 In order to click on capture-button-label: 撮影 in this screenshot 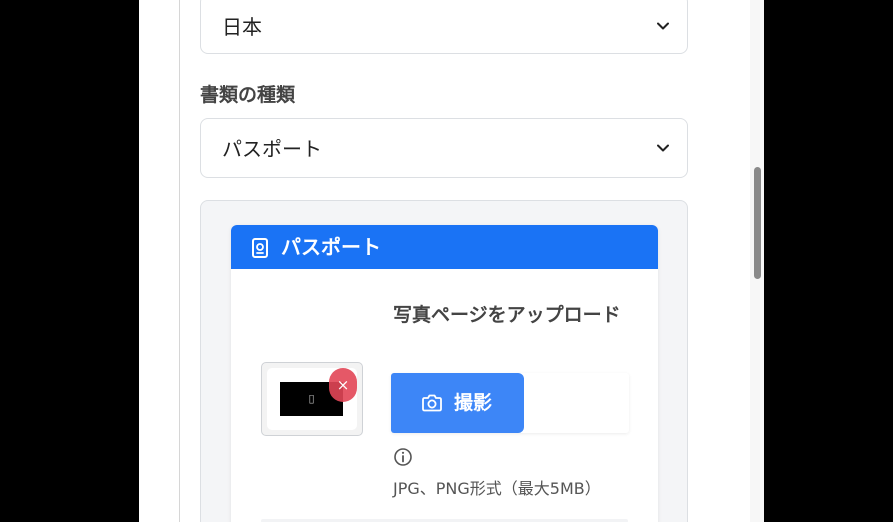, I will do `click(473, 403)`.